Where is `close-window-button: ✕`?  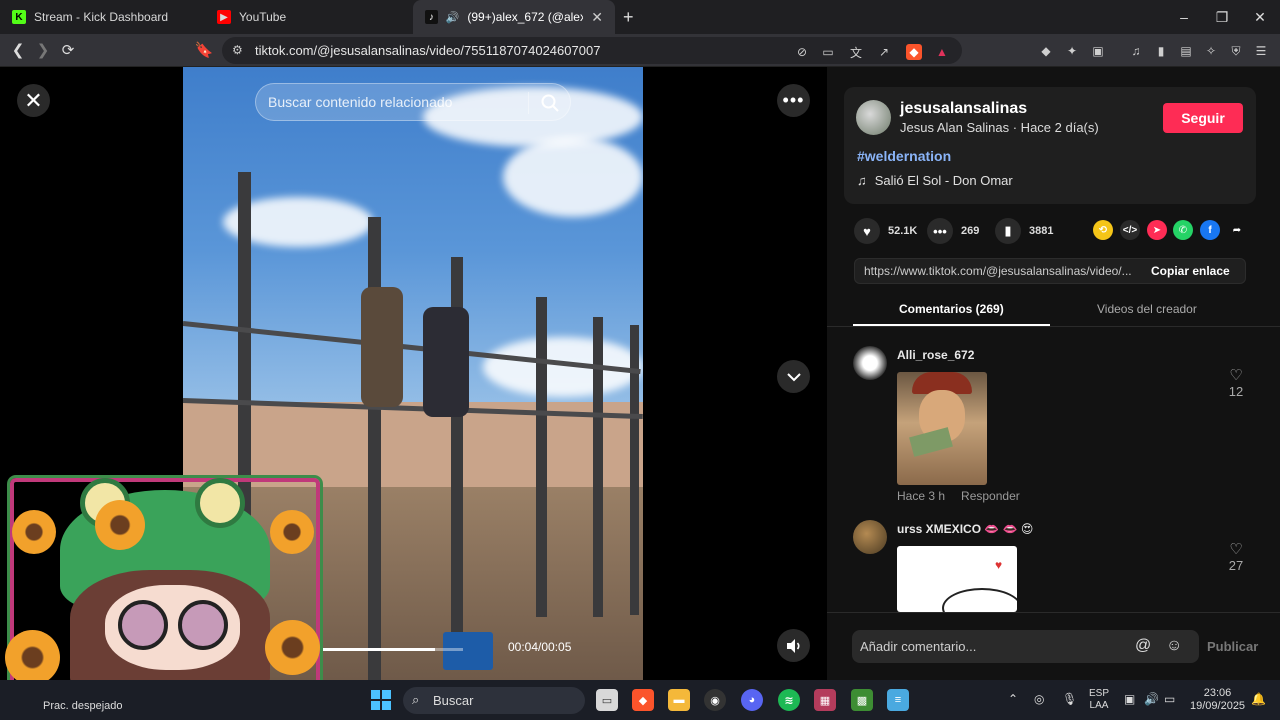 close-window-button: ✕ is located at coordinates (1260, 17).